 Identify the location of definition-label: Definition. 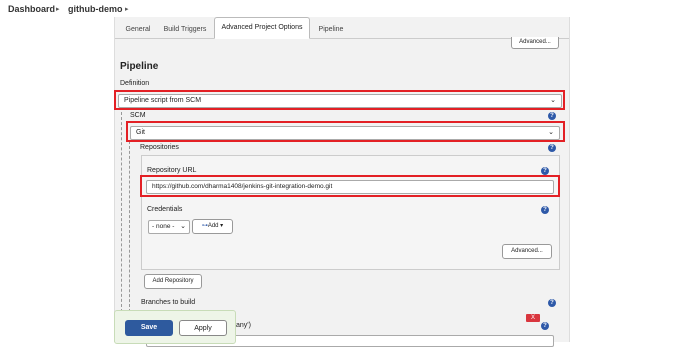
(135, 83).